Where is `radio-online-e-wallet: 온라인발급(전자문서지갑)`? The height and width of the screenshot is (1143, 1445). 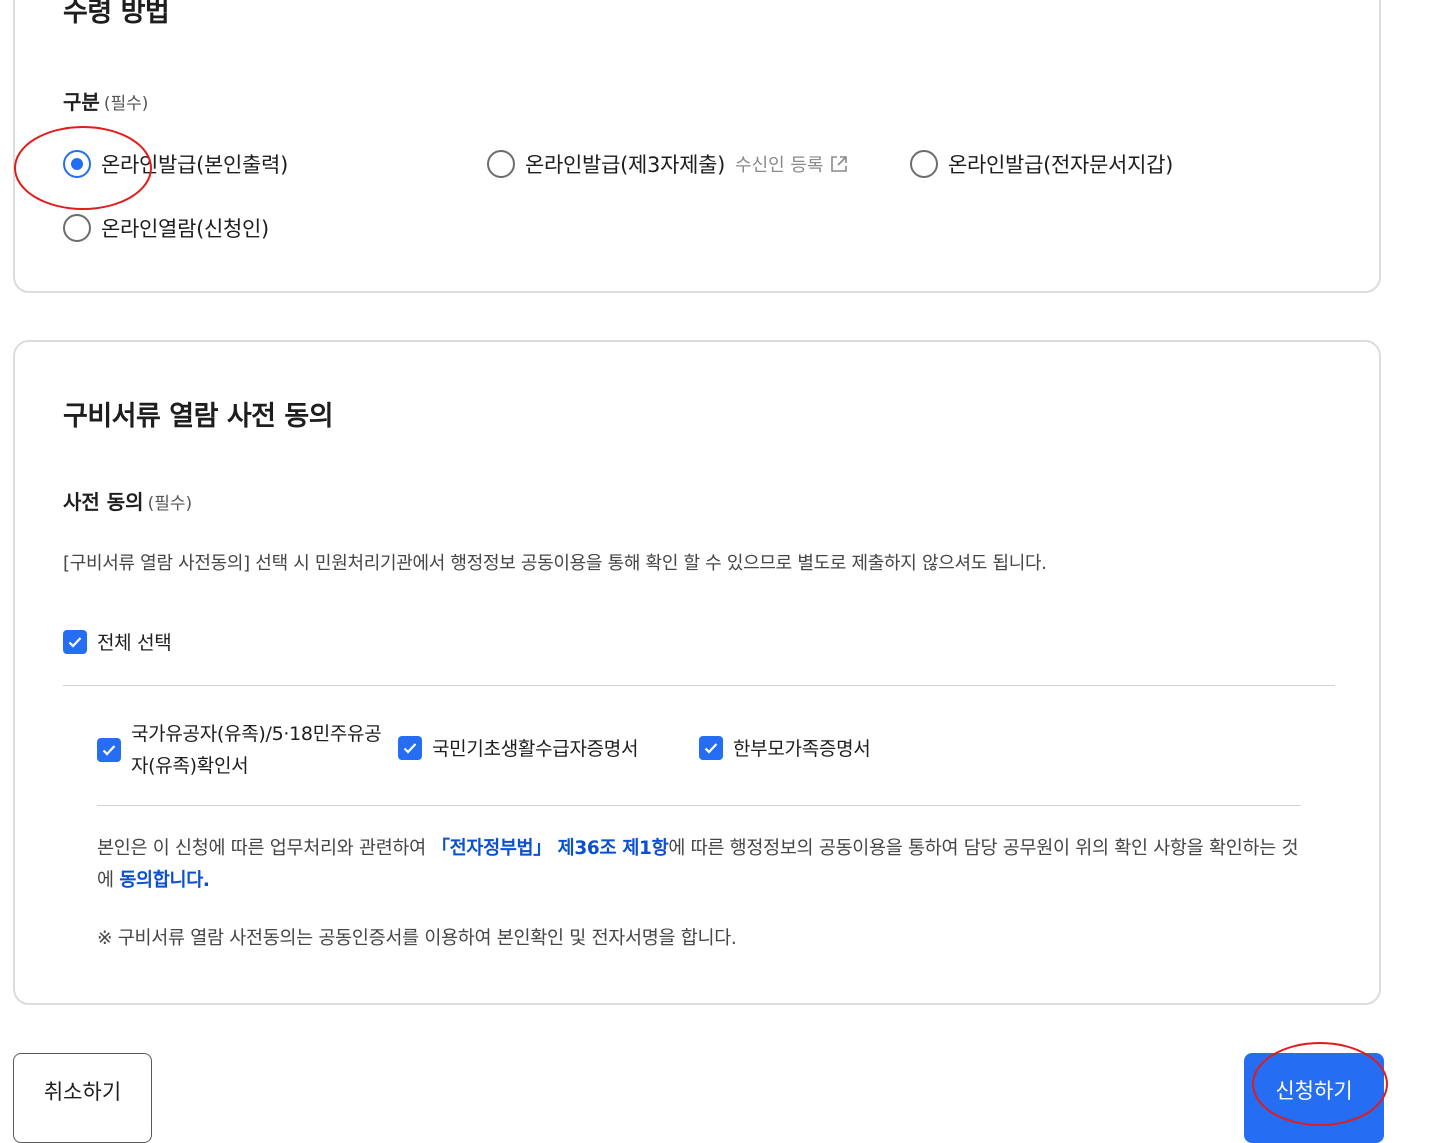
radio-online-e-wallet: 온라인발급(전자문서지갑) is located at coordinates (1041, 164).